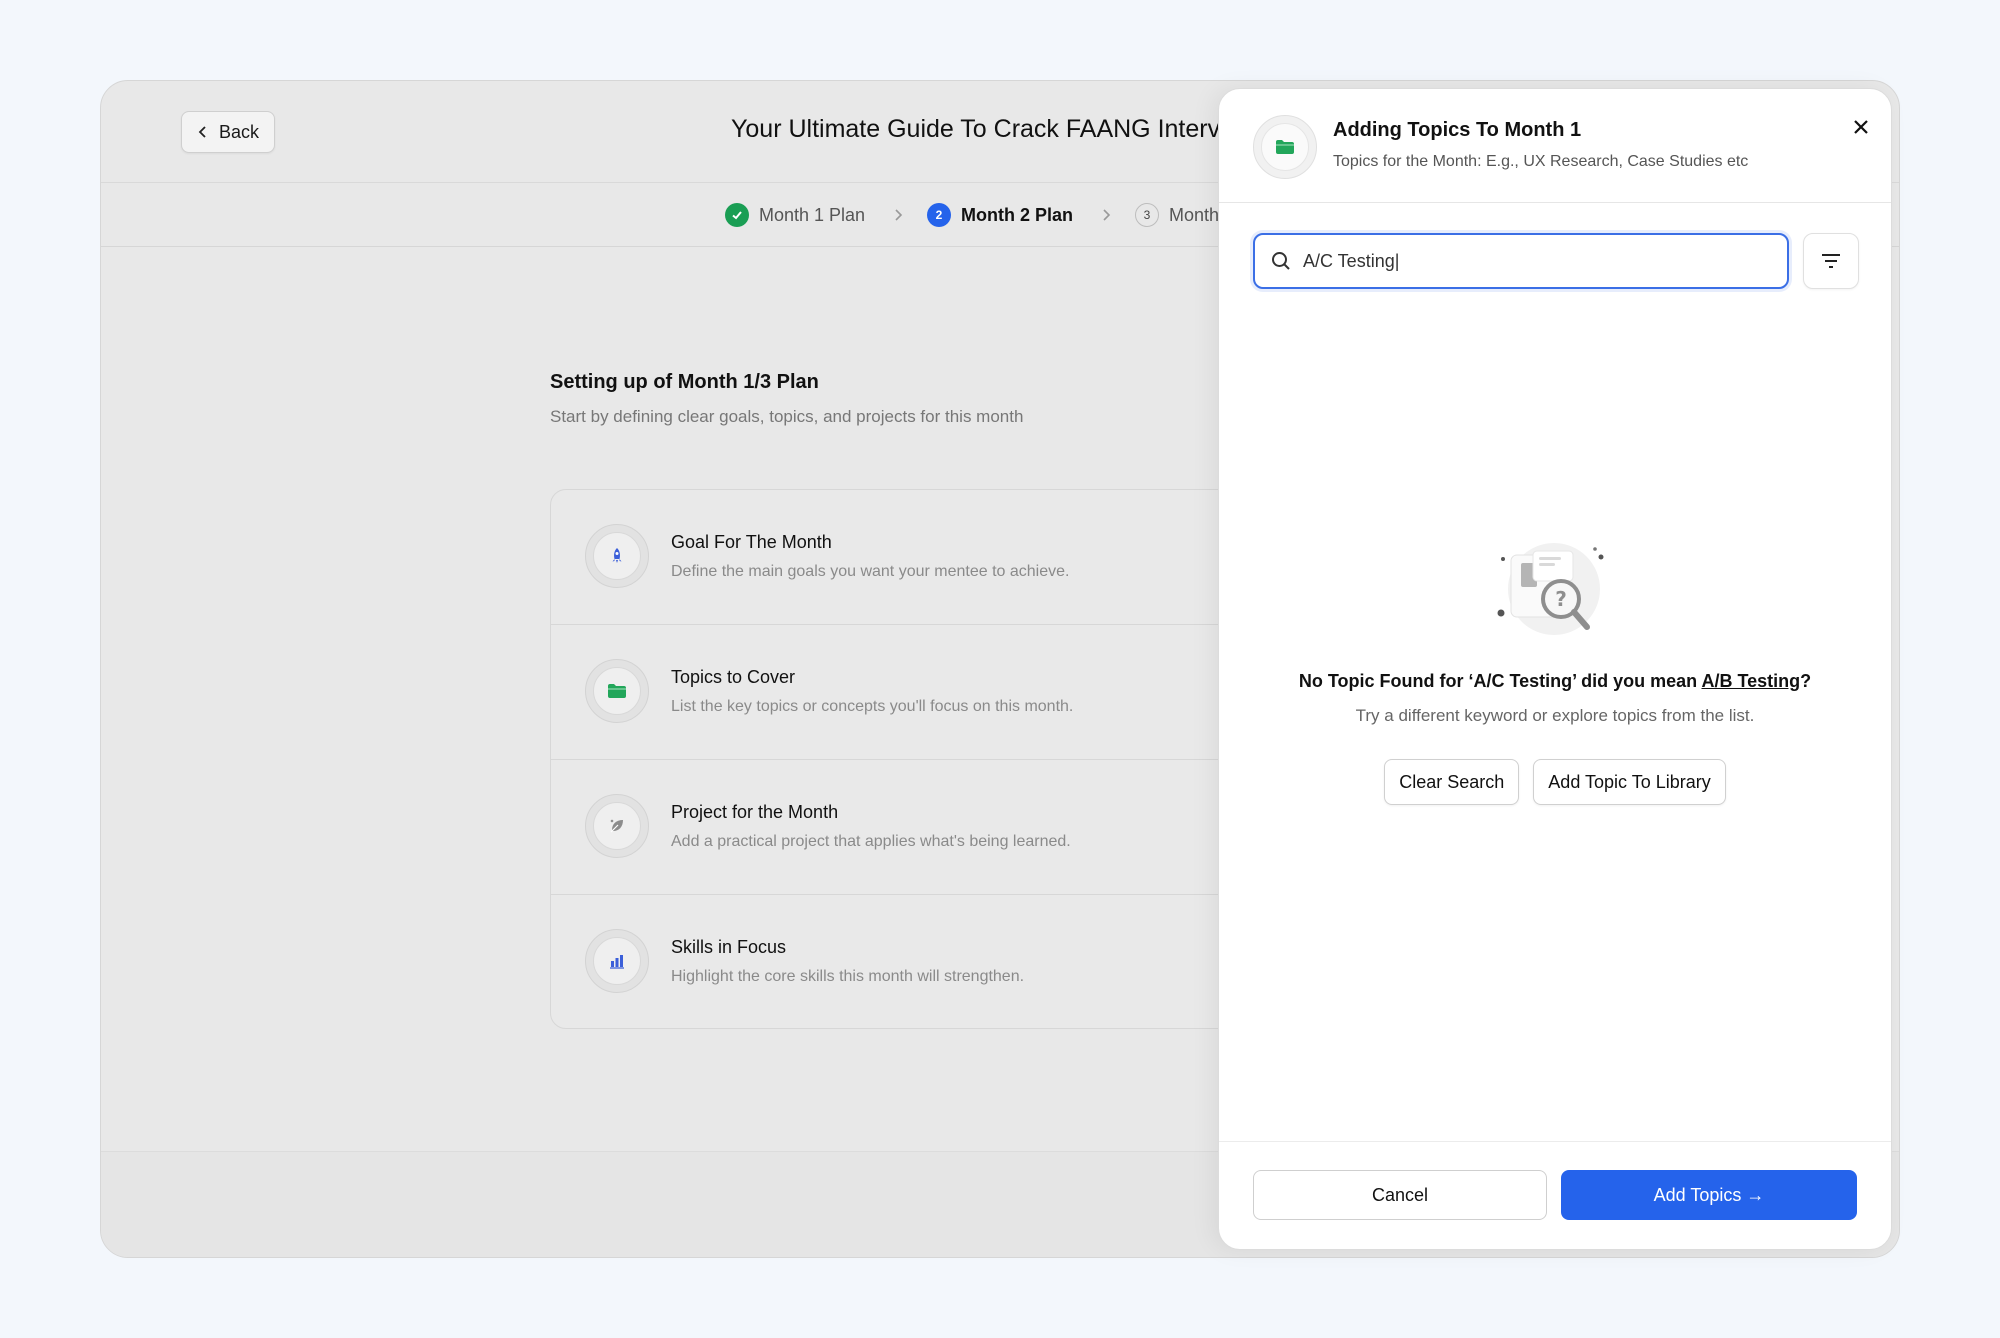 The width and height of the screenshot is (2000, 1338). What do you see at coordinates (751, 542) in the screenshot?
I see `card-title: Goal For The Month` at bounding box center [751, 542].